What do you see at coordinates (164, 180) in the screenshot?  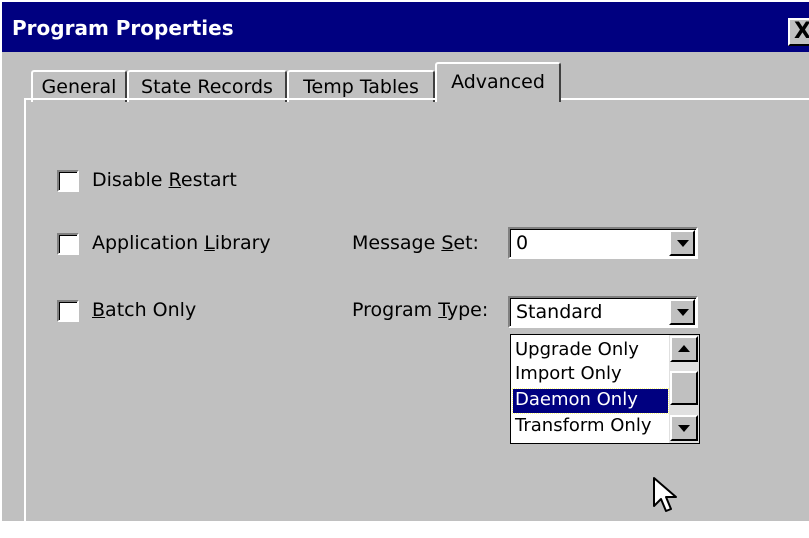 I see `disable-restart-label: Disable Restart` at bounding box center [164, 180].